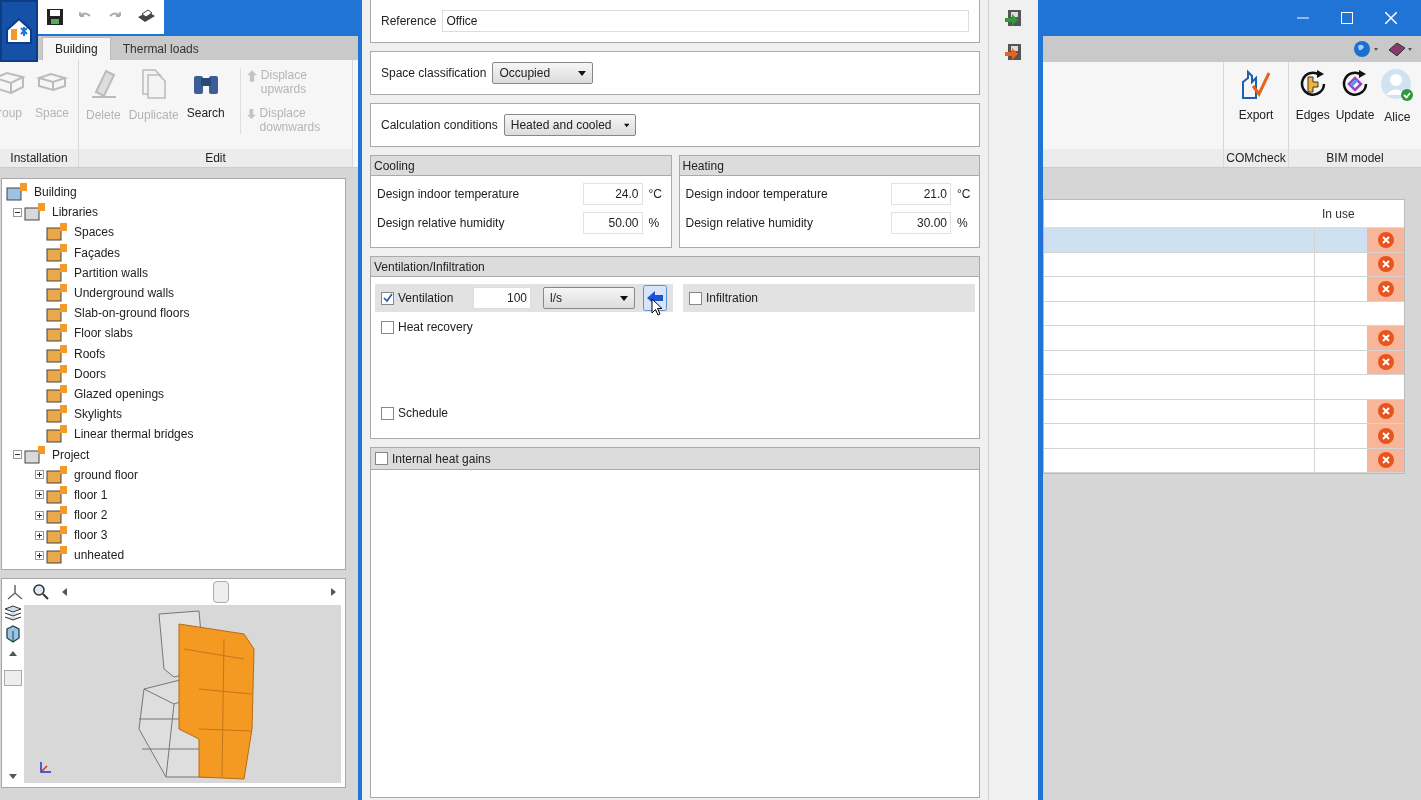  What do you see at coordinates (124, 293) in the screenshot?
I see `tree-item: Underground walls` at bounding box center [124, 293].